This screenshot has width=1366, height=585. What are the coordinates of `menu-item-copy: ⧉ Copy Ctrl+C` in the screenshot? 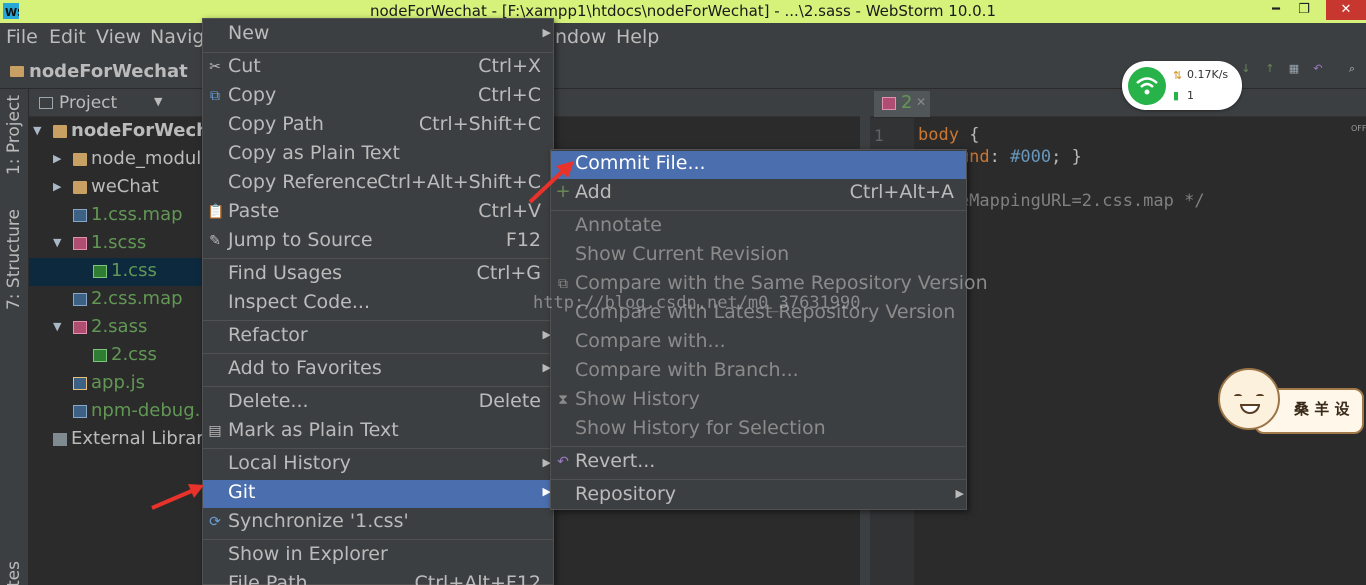 It's located at (378, 97).